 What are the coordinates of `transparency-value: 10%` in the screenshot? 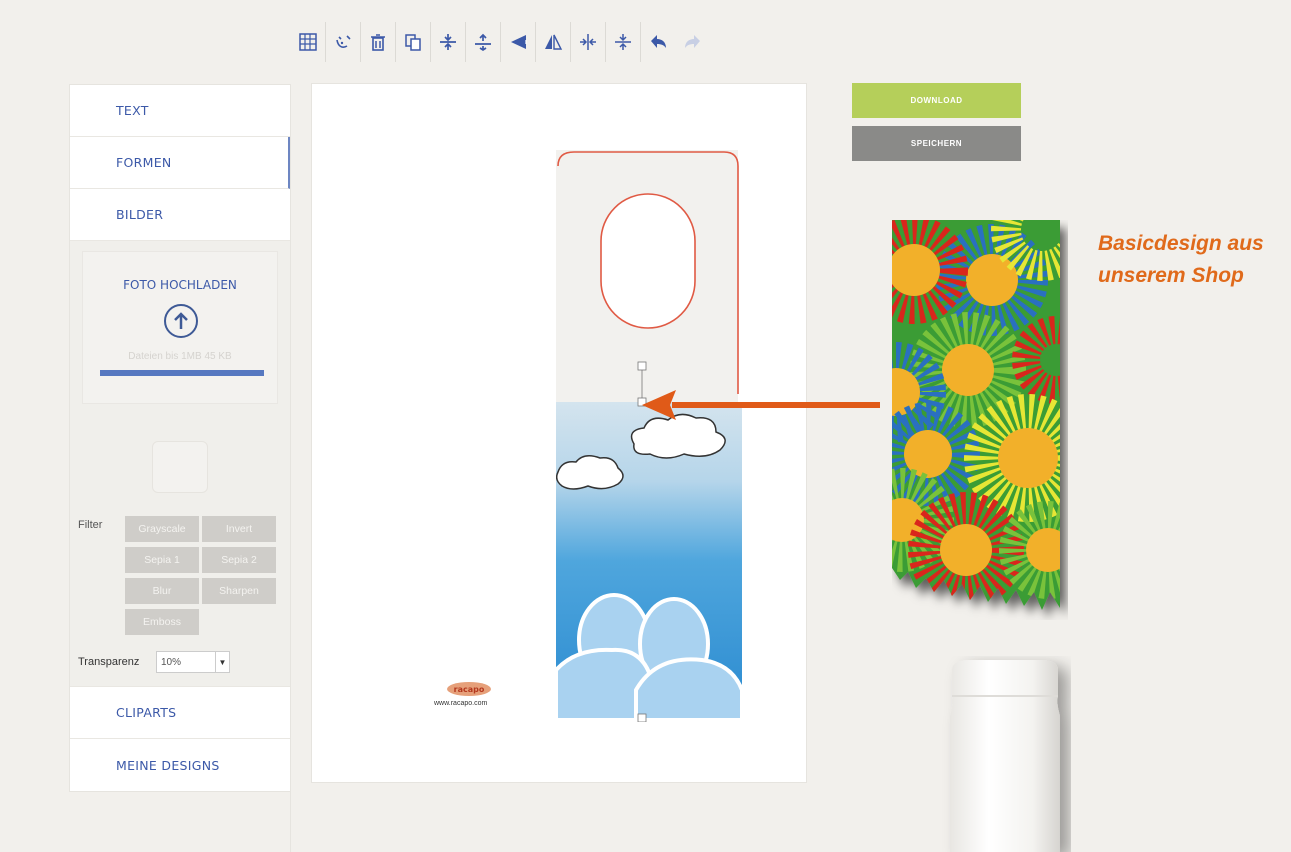 It's located at (171, 662).